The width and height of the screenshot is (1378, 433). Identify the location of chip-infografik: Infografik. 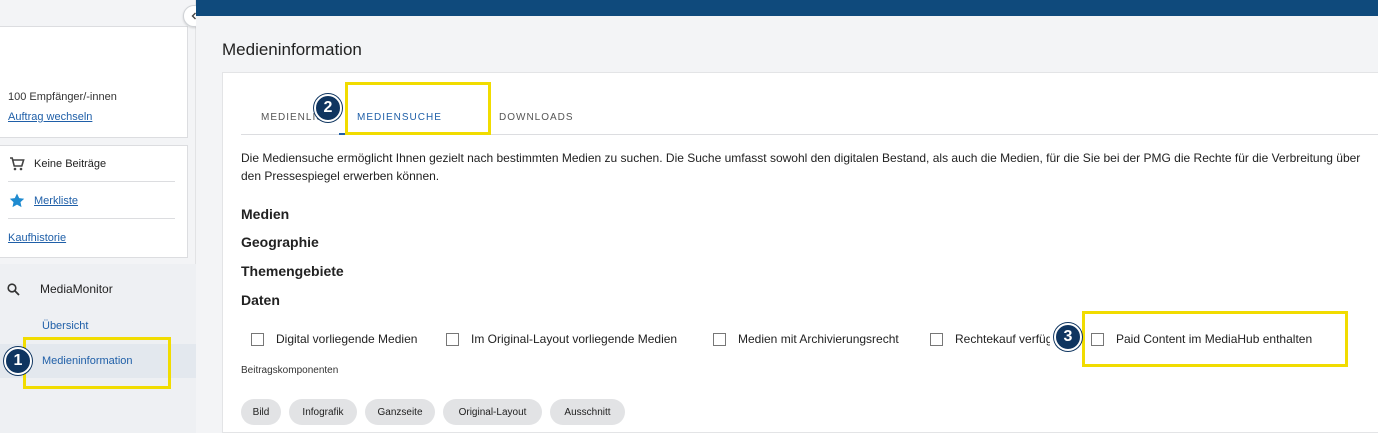
(323, 412).